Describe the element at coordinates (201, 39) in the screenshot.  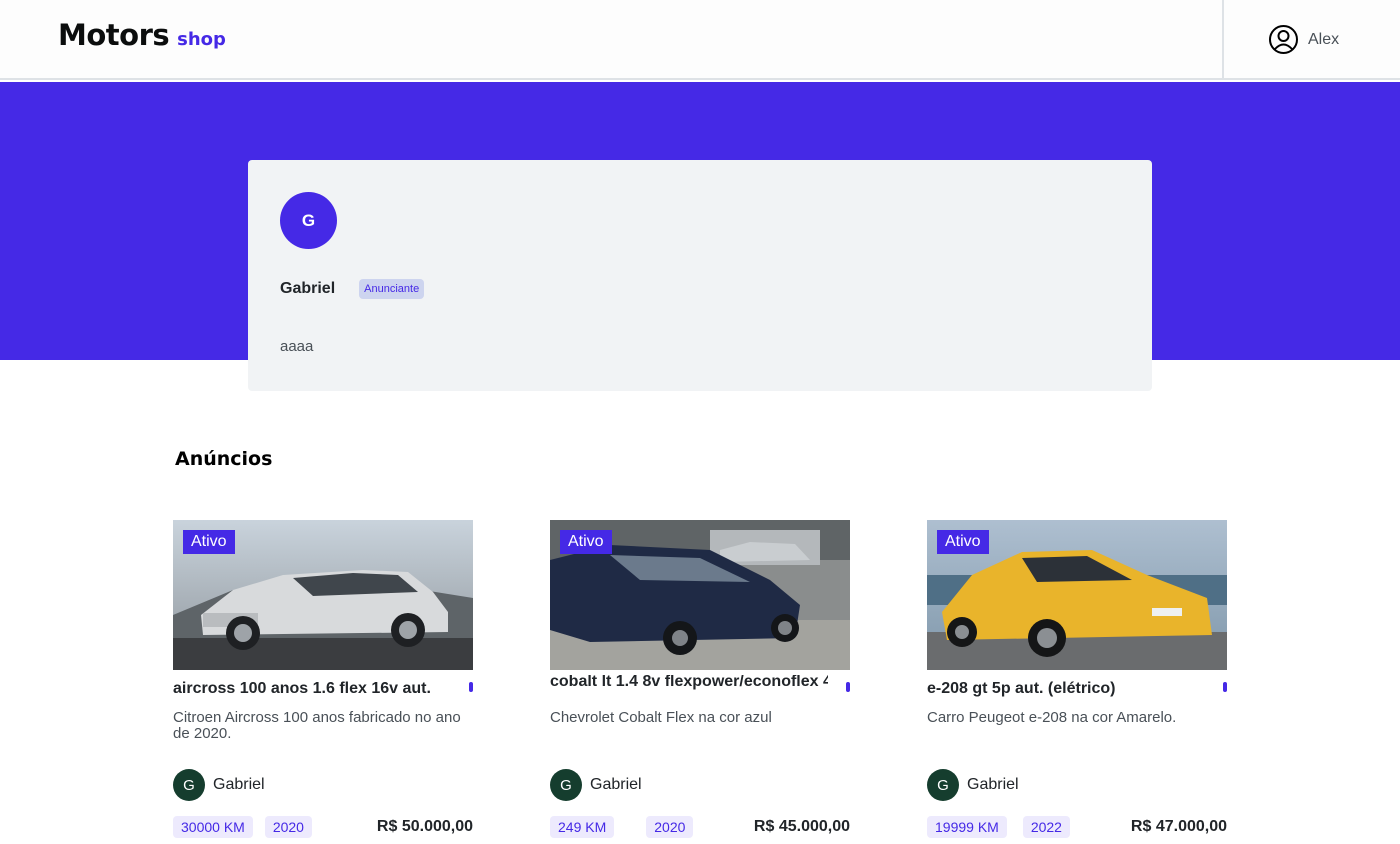
I see `logo-sub-text: shop` at that location.